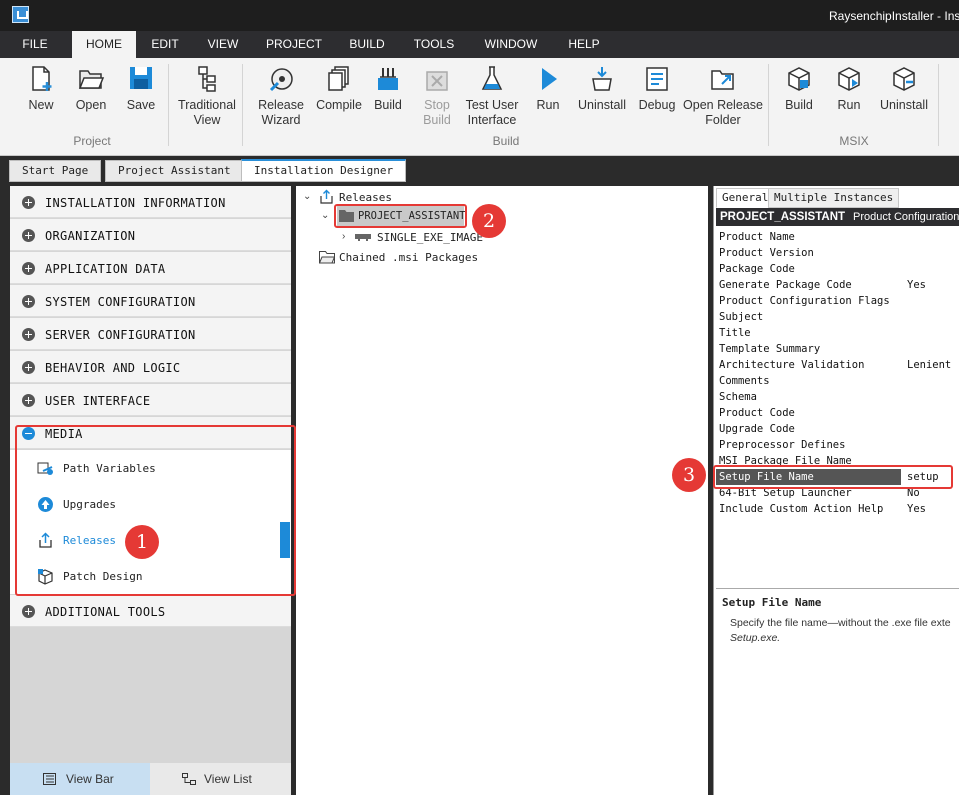  Describe the element at coordinates (602, 88) in the screenshot. I see `uninstall-button: Uninstall` at that location.